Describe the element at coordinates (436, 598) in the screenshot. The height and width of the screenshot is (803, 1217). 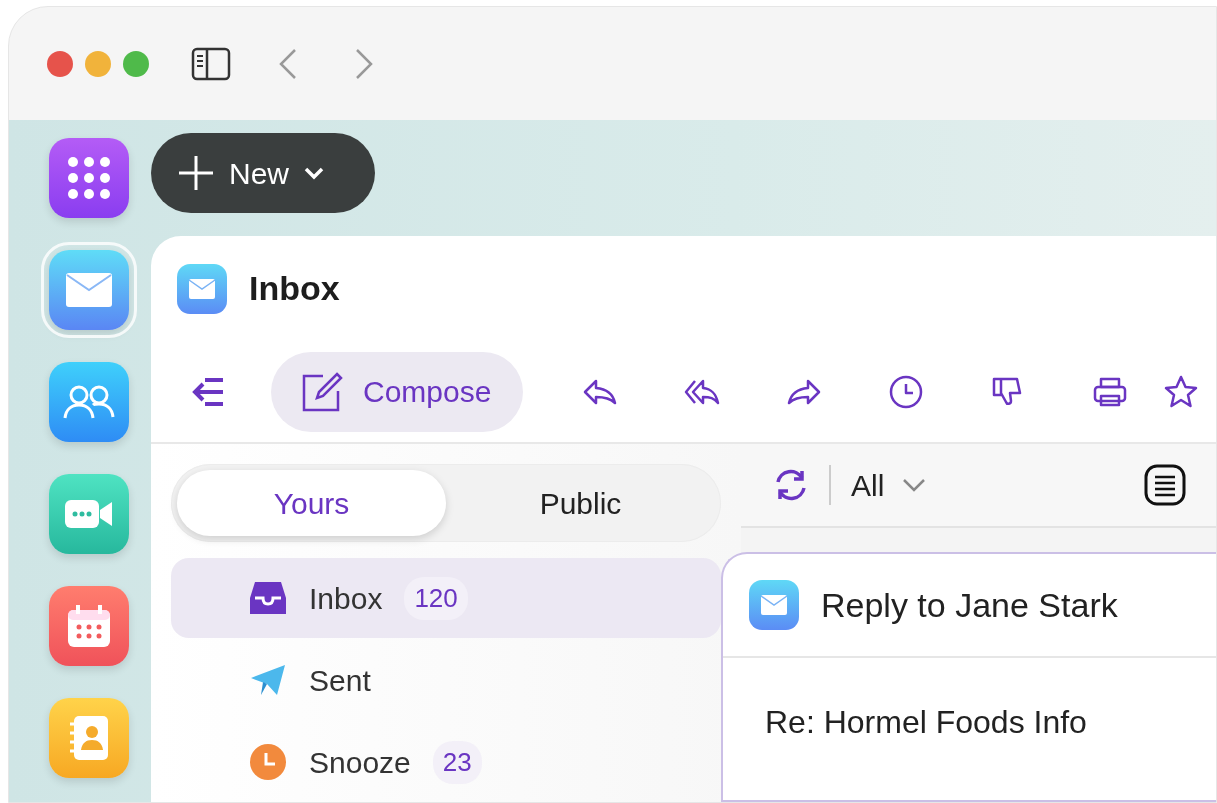
I see `count-badge: 120` at that location.